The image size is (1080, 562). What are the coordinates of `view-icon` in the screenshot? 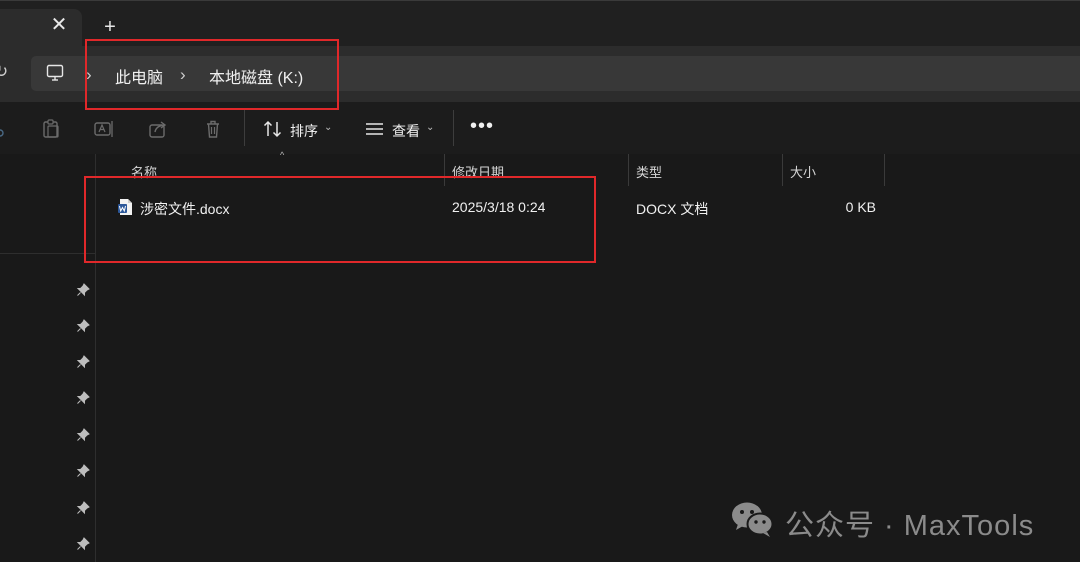 It's located at (375, 129).